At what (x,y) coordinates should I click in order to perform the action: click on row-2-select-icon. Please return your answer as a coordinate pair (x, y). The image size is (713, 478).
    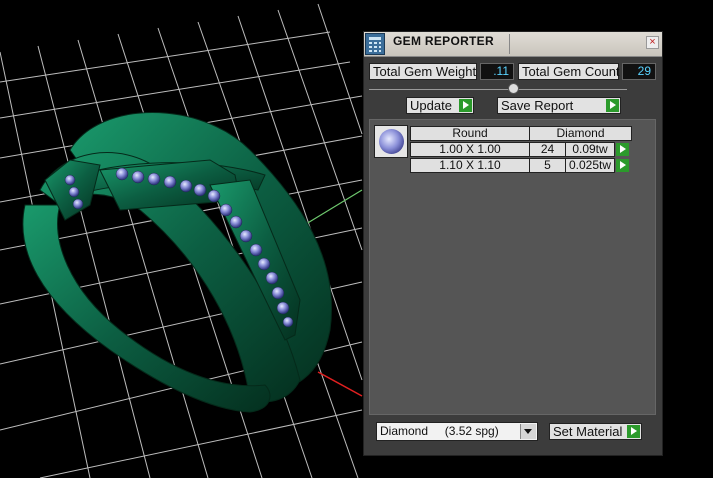
    Looking at the image, I should click on (622, 165).